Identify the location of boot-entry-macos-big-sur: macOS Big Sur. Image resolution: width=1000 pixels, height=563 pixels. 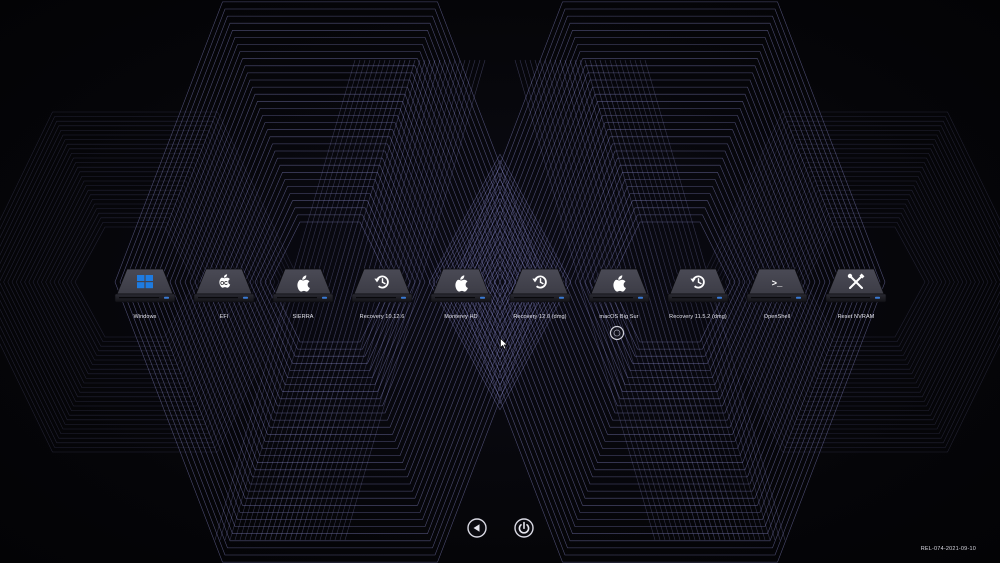
(619, 297).